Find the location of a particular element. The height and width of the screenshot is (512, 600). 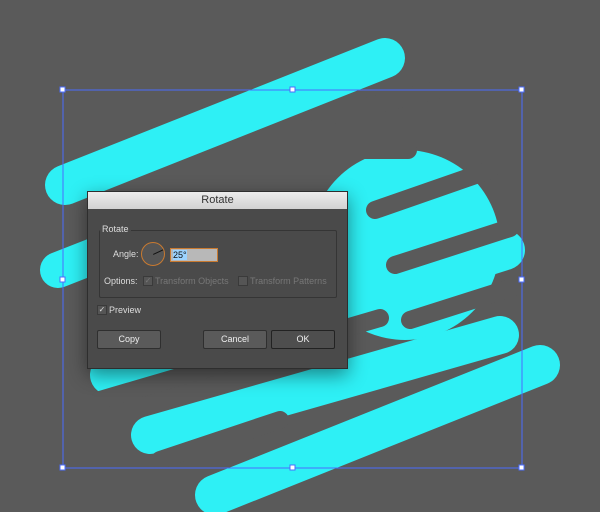

copy-button: Copy is located at coordinates (129, 339).